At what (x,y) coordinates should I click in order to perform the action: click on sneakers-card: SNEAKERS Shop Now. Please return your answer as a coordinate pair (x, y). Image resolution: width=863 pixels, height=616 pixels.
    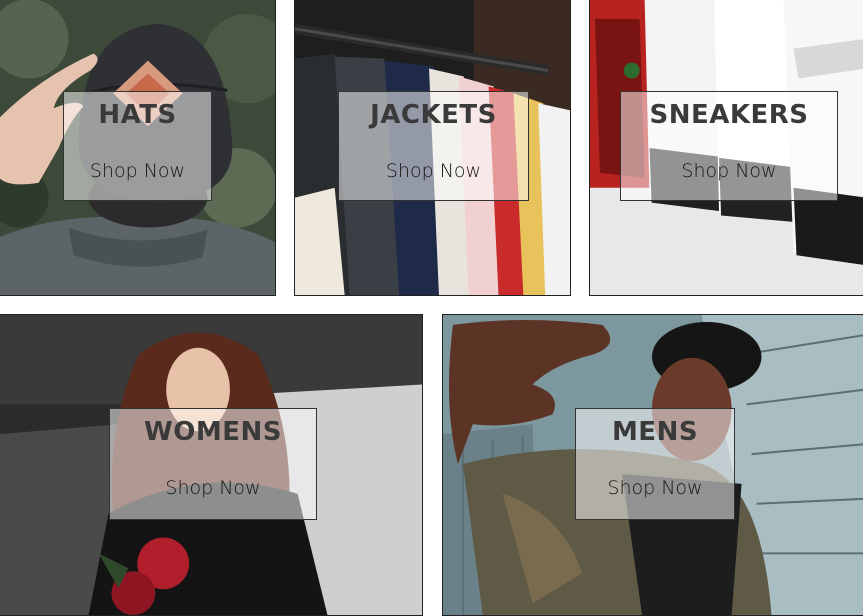
    Looking at the image, I should click on (729, 146).